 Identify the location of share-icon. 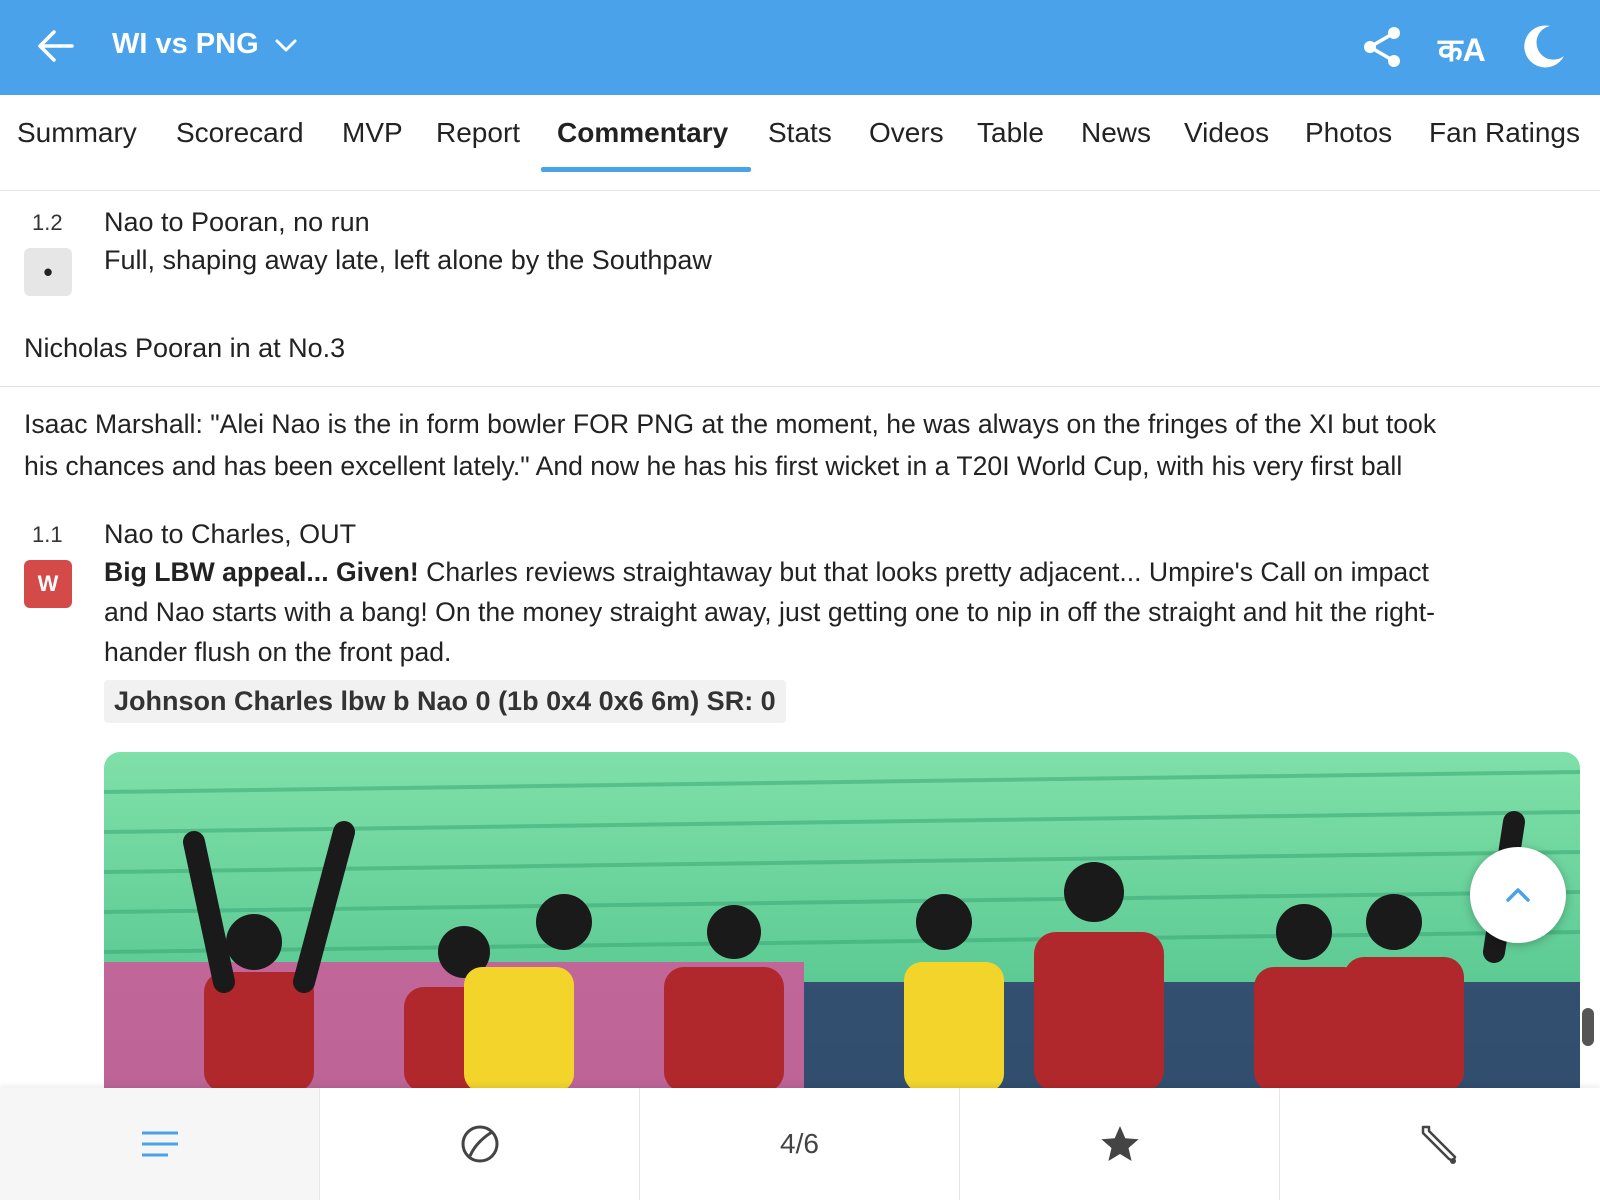
(1383, 47).